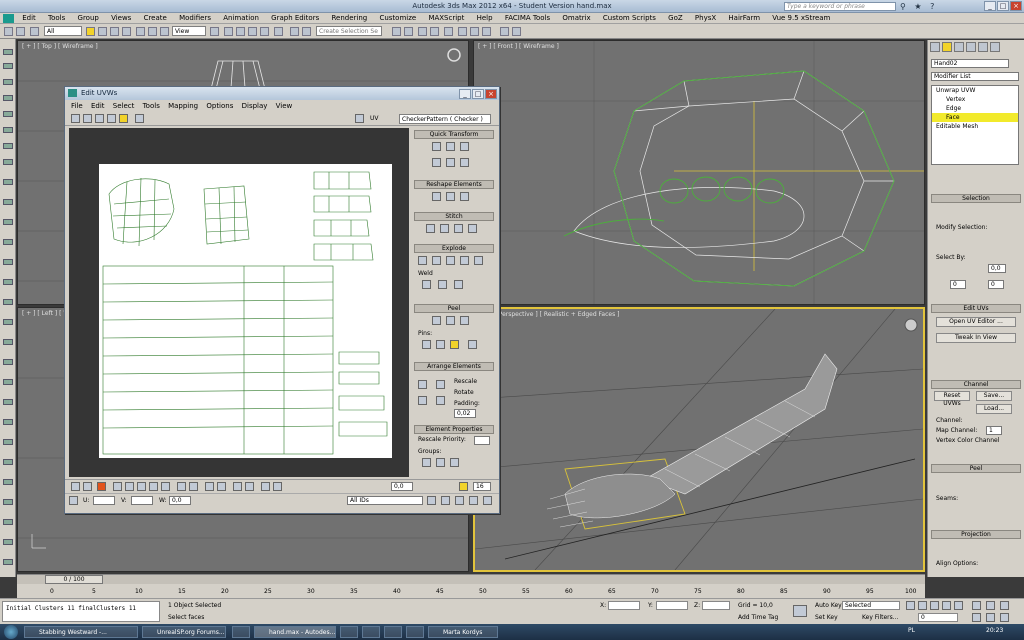 Image resolution: width=1024 pixels, height=640 pixels. Describe the element at coordinates (485, 17) in the screenshot. I see `menu-help: Help` at that location.